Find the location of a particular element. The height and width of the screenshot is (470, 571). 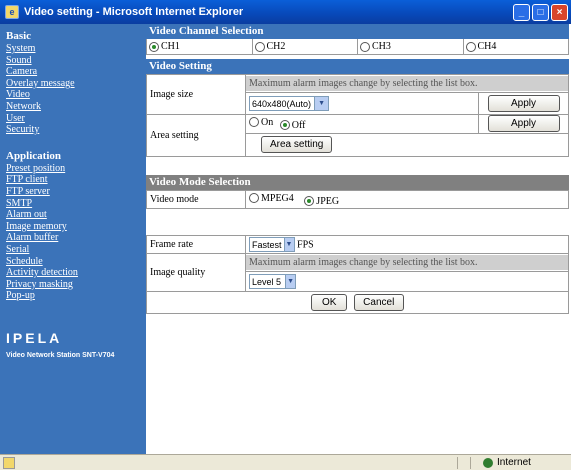

area-apply-button: Apply is located at coordinates (523, 124).